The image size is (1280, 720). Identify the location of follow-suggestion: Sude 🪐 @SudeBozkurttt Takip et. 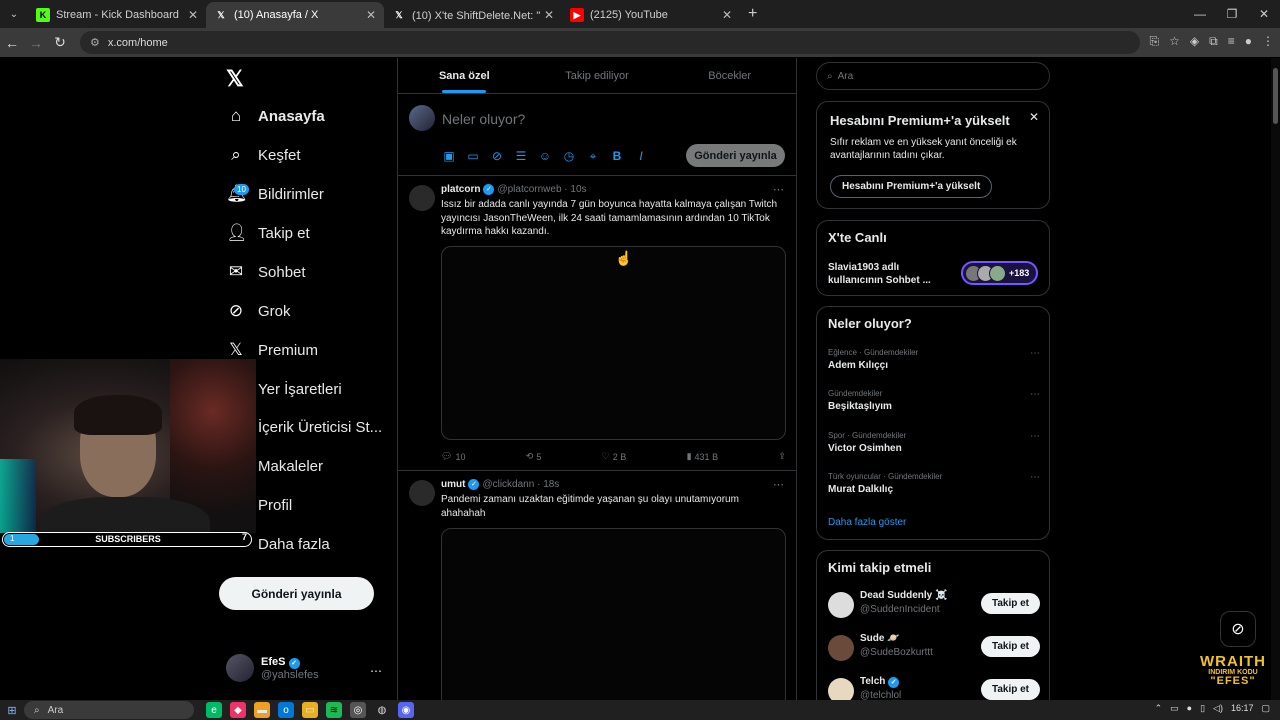
(934, 648).